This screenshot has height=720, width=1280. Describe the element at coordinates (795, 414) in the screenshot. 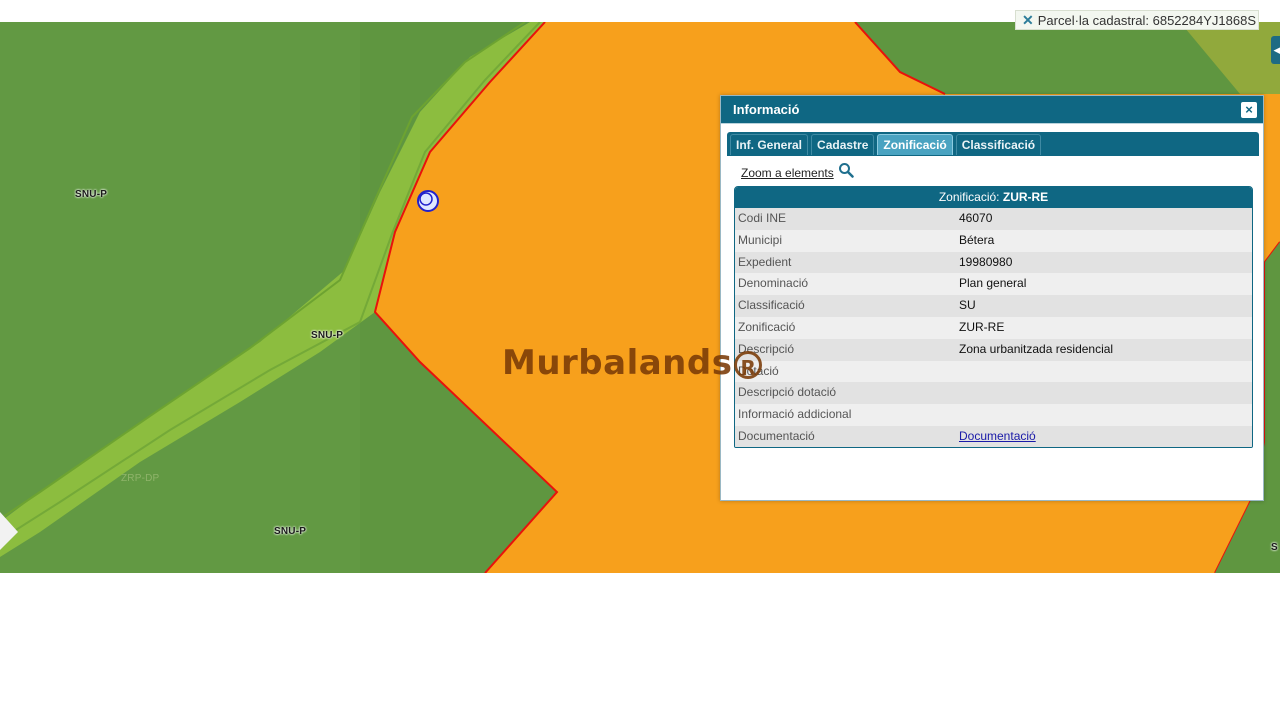

I see `row-key: Informació addicional` at that location.